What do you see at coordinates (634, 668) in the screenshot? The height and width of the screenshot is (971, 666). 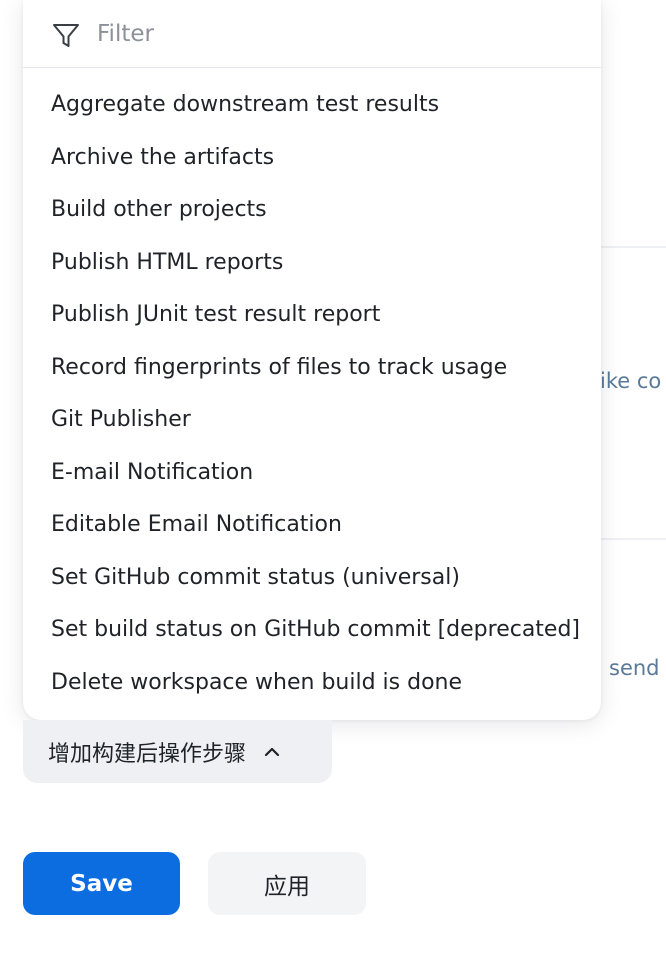 I see `background-help-text: send` at bounding box center [634, 668].